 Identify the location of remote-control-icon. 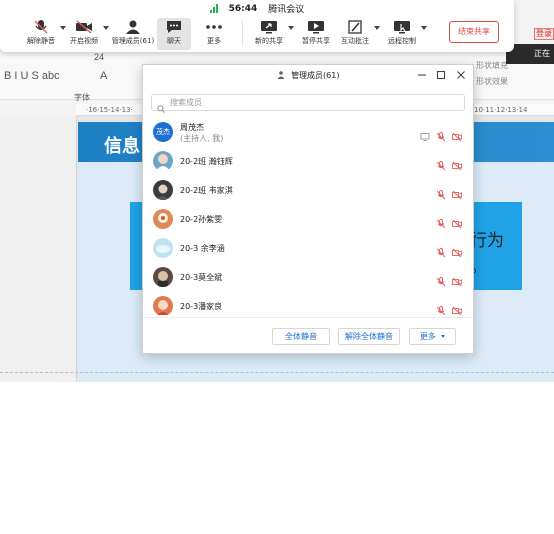
(402, 27).